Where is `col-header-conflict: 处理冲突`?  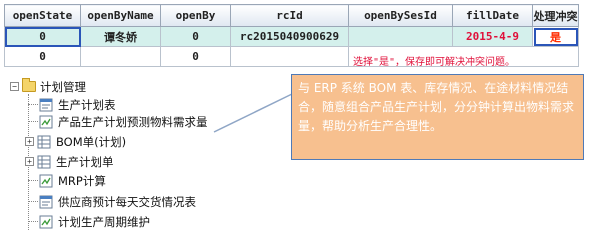 col-header-conflict: 处理冲突 is located at coordinates (555, 15).